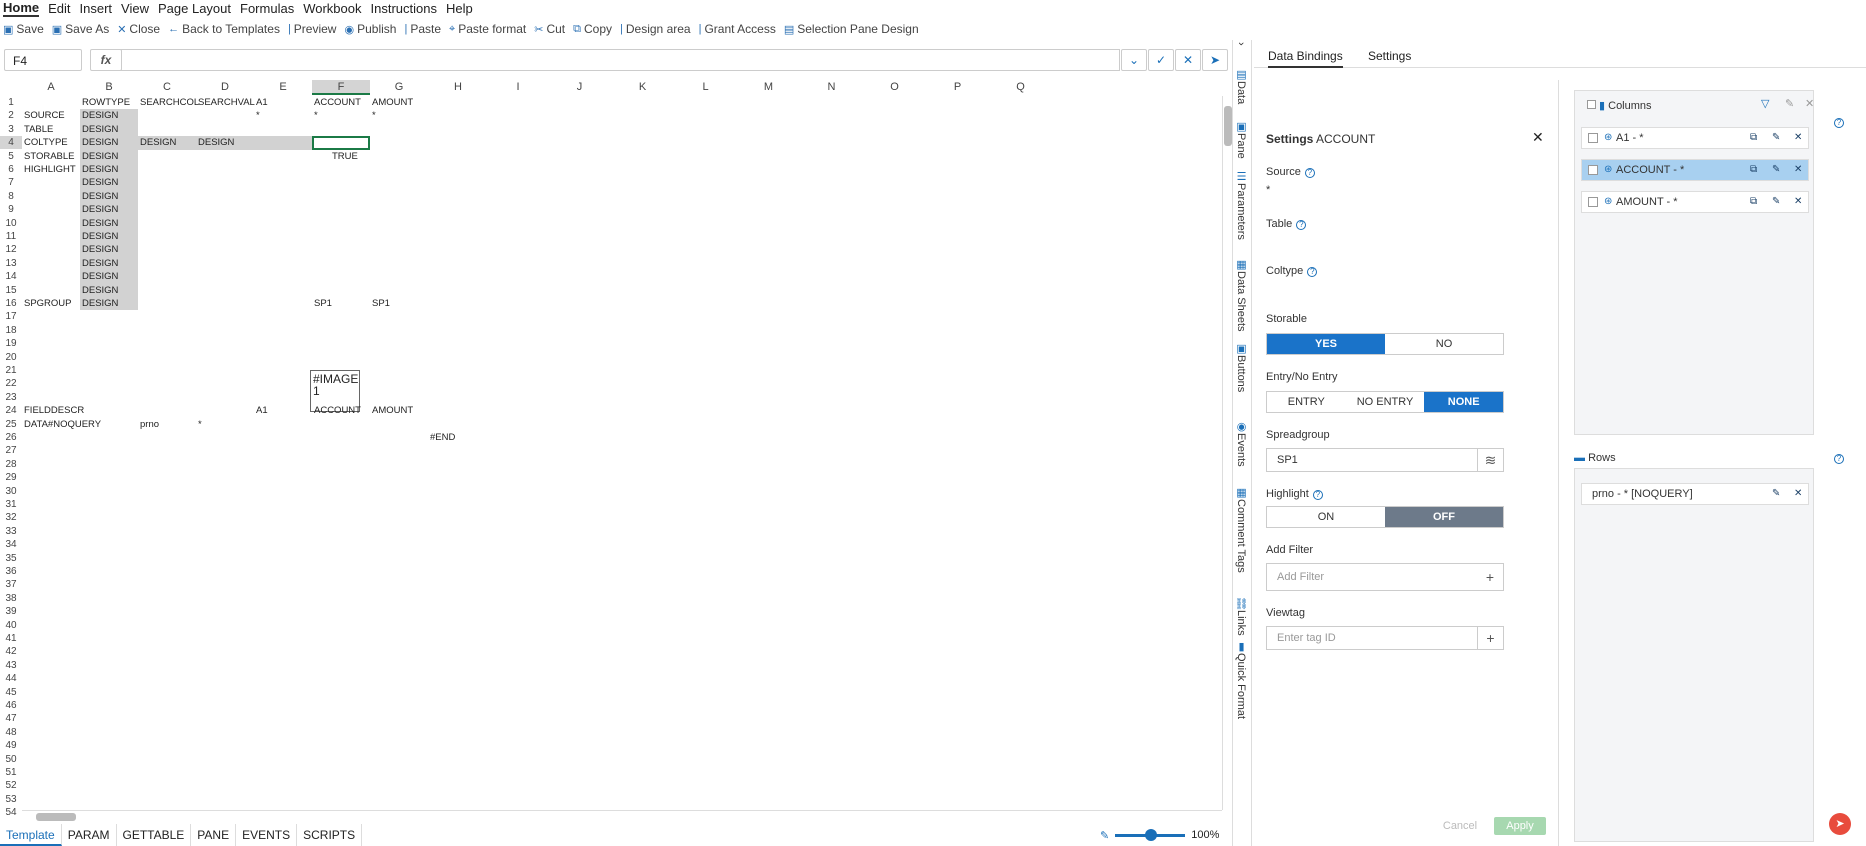 This screenshot has height=846, width=1866. What do you see at coordinates (99, 210) in the screenshot?
I see `cell-B9: DESIGN` at bounding box center [99, 210].